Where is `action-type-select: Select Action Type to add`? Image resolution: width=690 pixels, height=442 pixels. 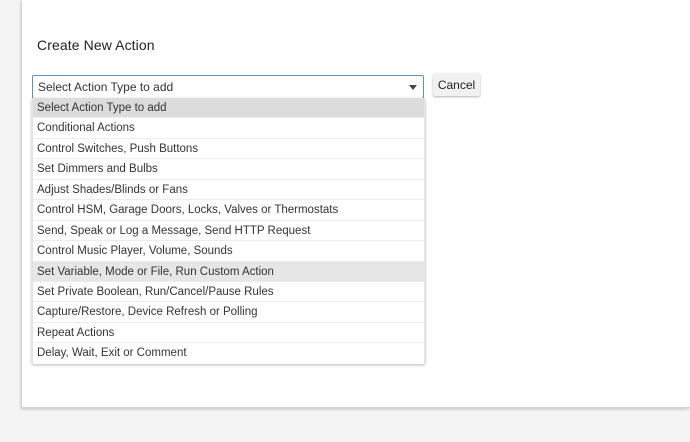 action-type-select: Select Action Type to add is located at coordinates (228, 87).